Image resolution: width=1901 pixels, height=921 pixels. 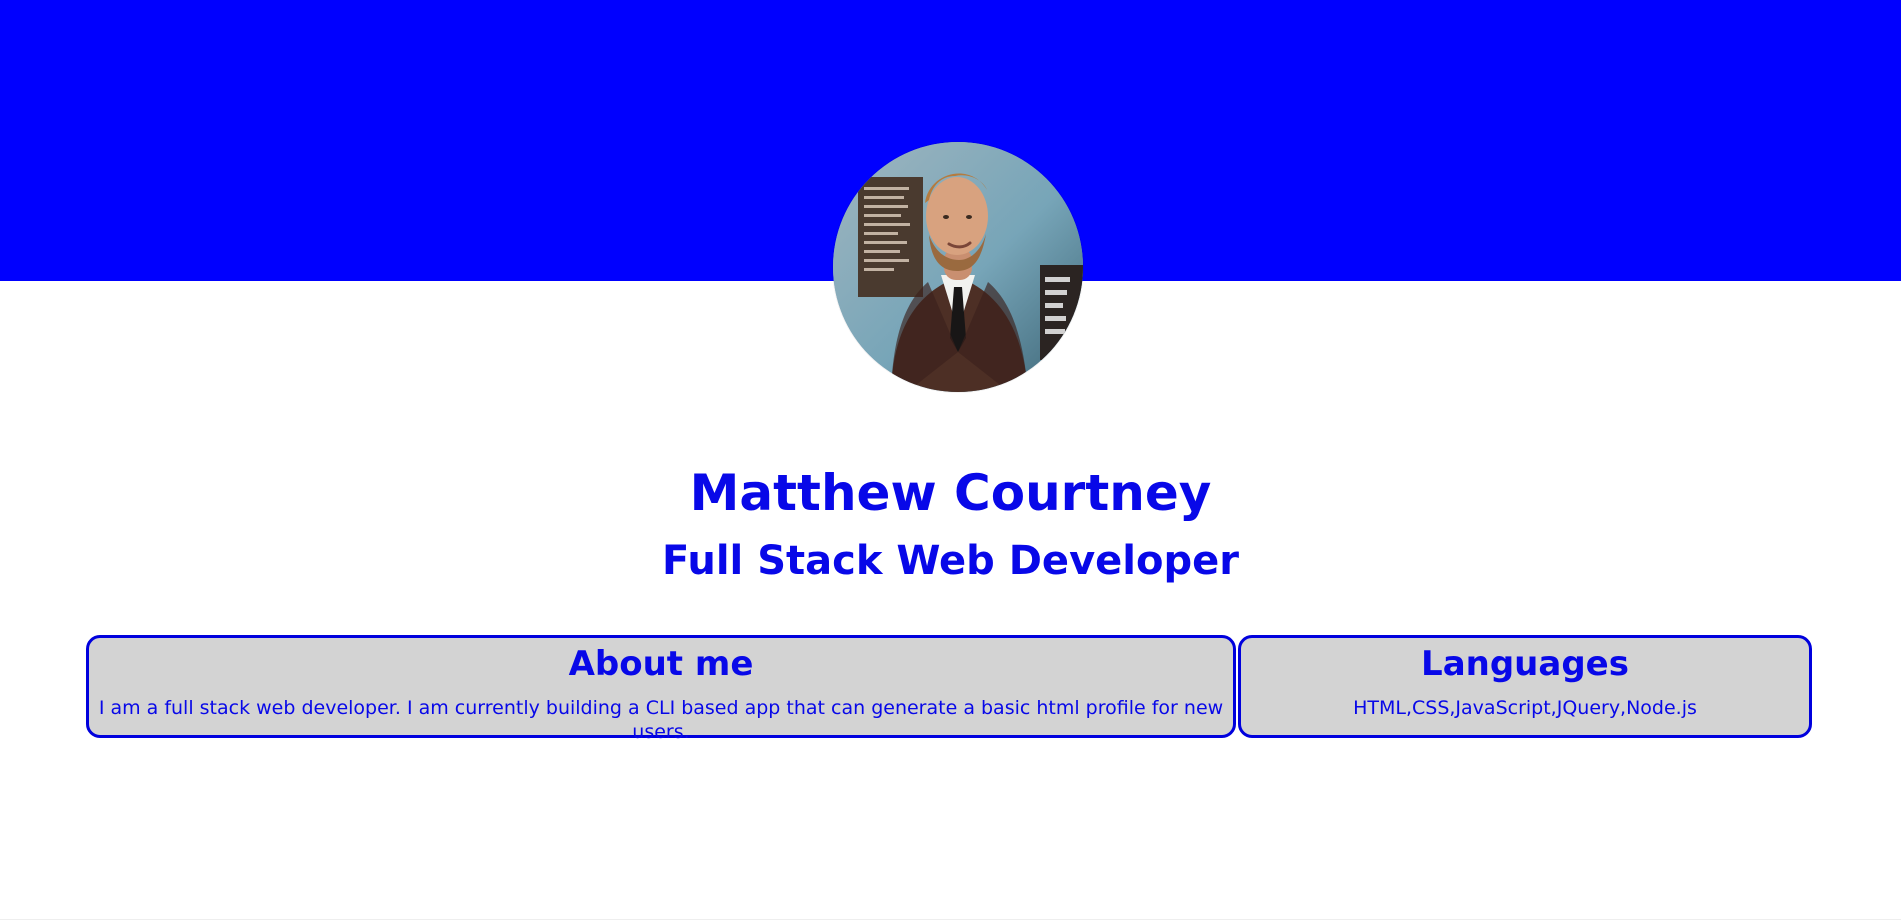 I want to click on languages-heading: Languages, so click(x=1525, y=664).